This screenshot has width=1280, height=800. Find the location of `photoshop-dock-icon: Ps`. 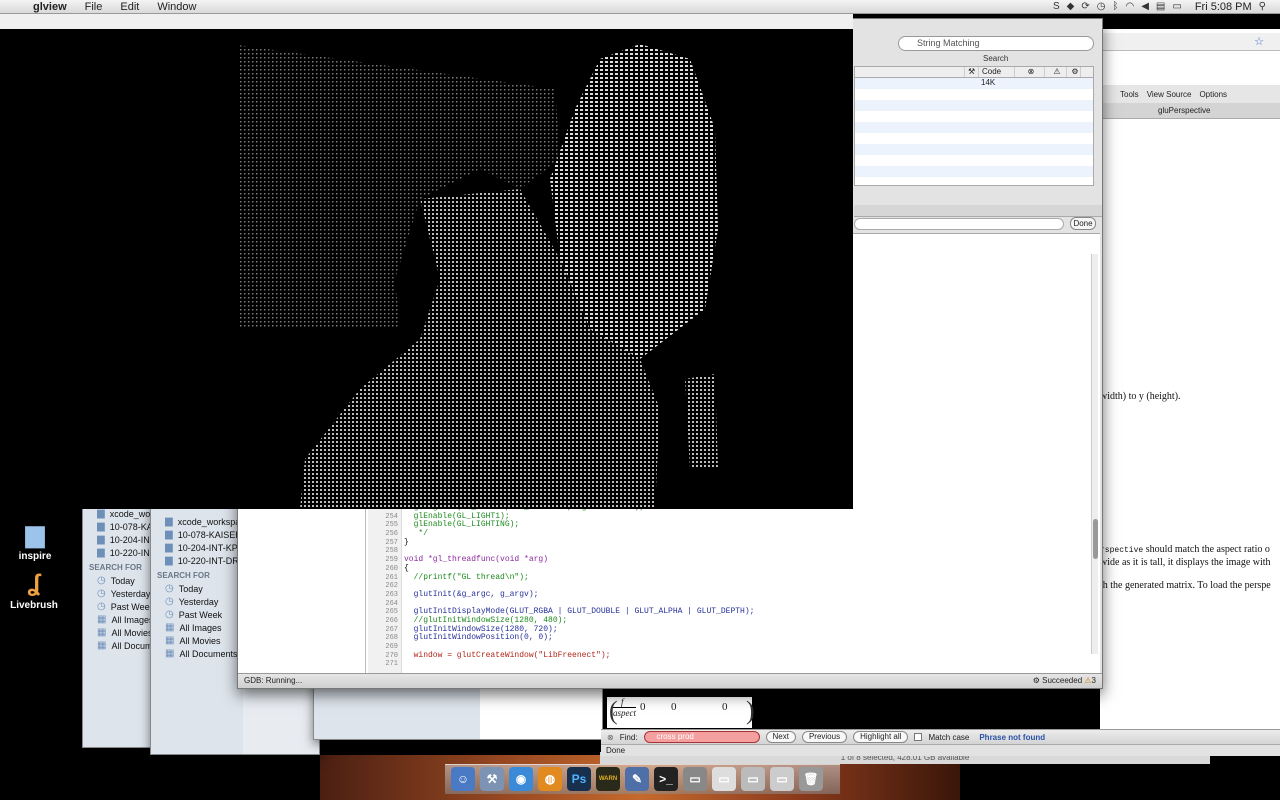

photoshop-dock-icon: Ps is located at coordinates (579, 779).